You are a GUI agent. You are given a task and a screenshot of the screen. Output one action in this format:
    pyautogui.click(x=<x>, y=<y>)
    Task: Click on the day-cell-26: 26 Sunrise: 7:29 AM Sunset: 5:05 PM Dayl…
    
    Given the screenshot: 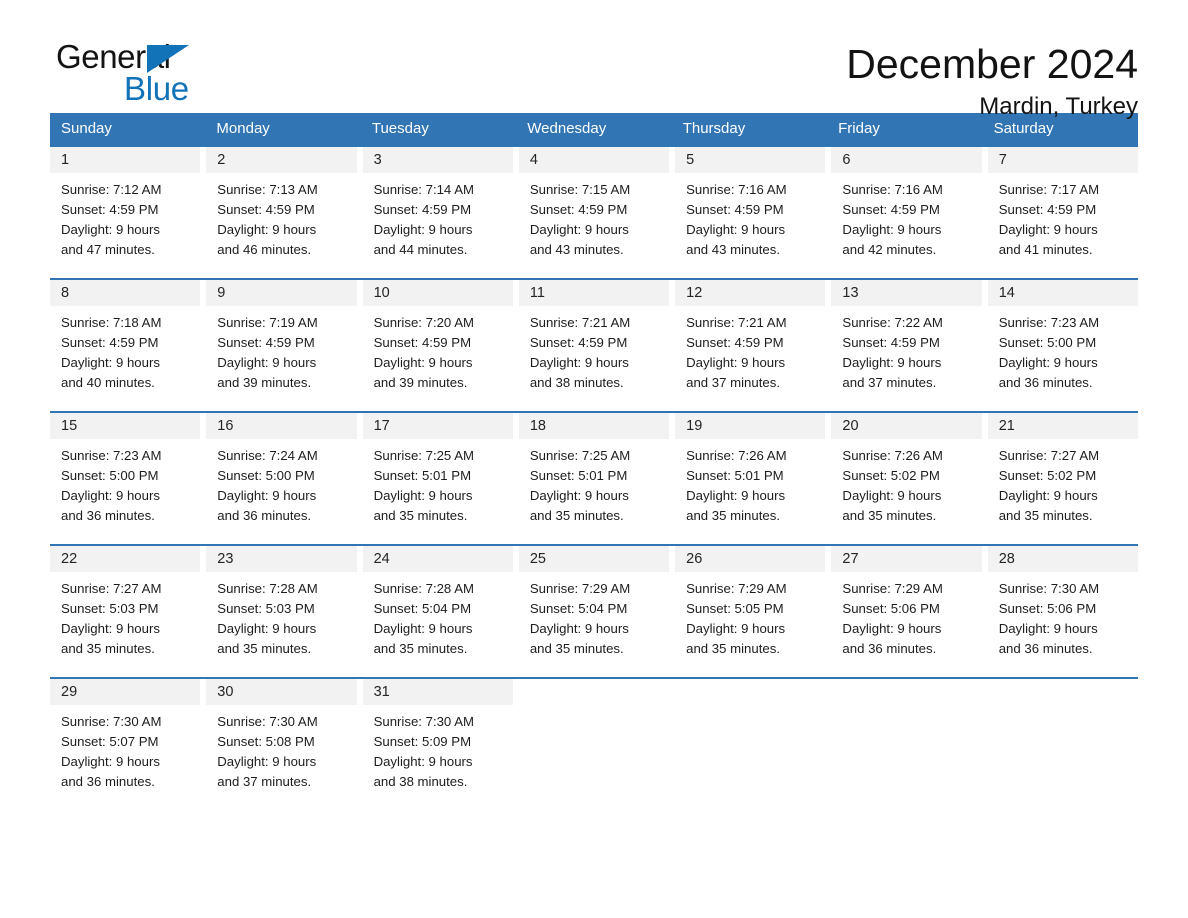 What is the action you would take?
    pyautogui.click(x=750, y=611)
    